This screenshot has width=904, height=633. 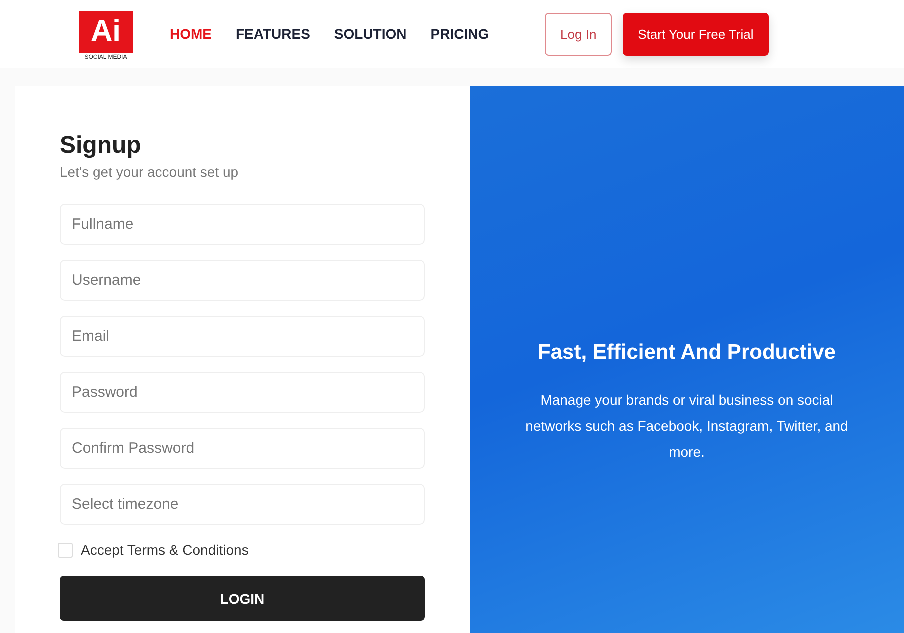 I want to click on free-trial-button: Start Your Free Trial, so click(x=696, y=34).